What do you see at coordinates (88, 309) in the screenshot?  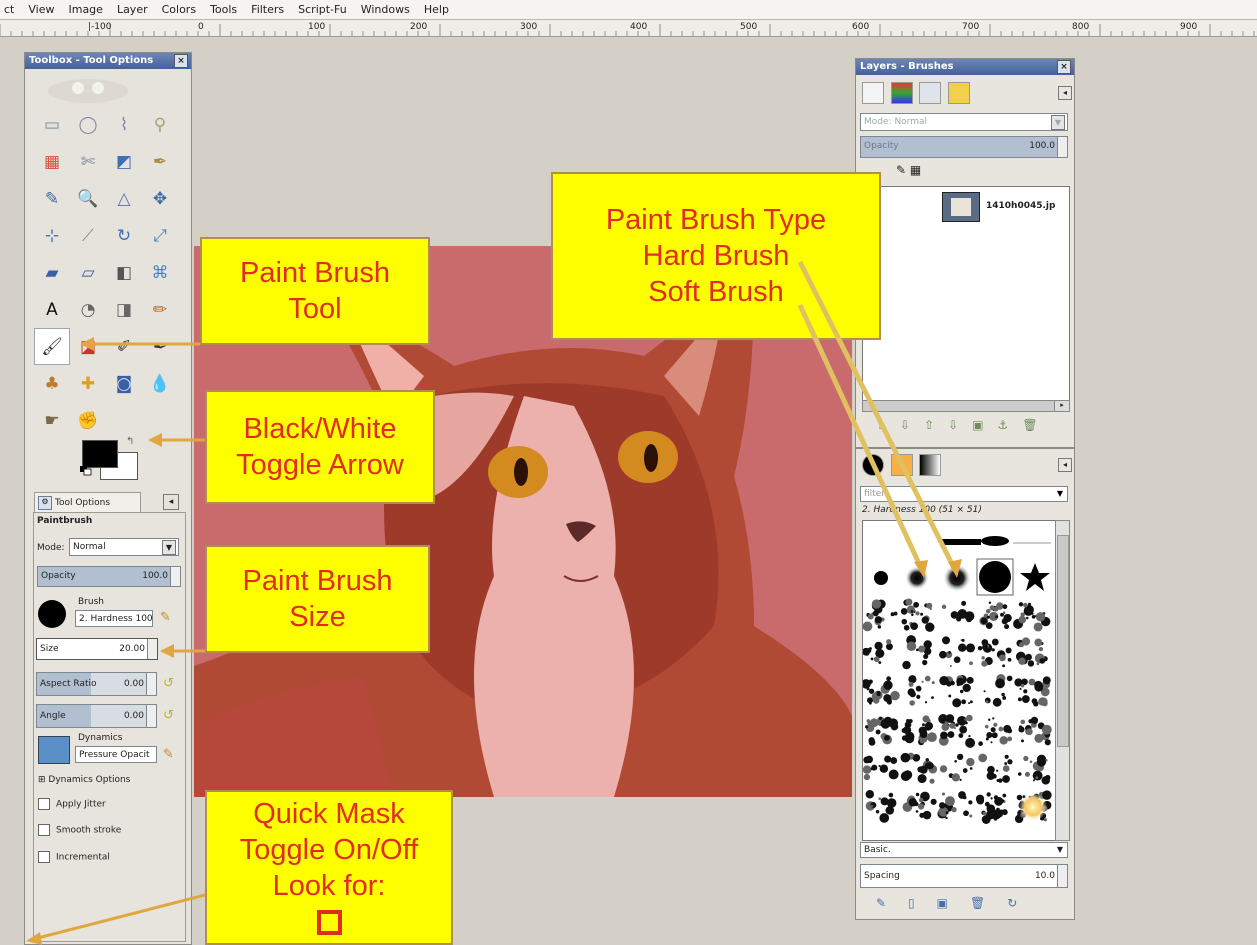 I see `bucket-fill-icon: ◔` at bounding box center [88, 309].